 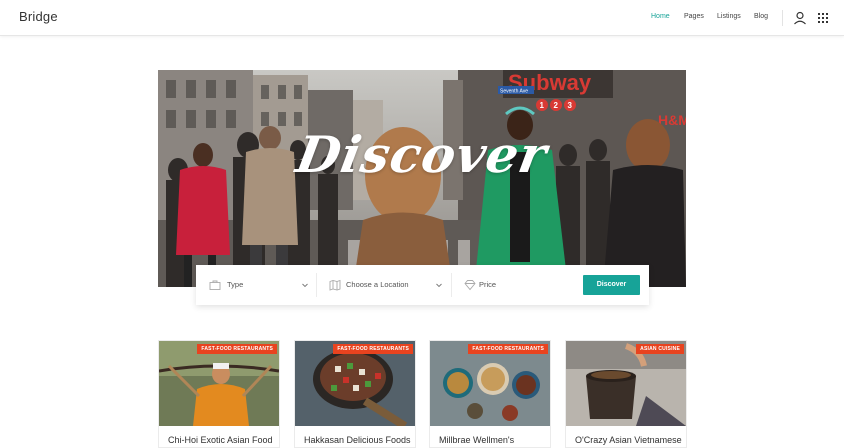 What do you see at coordinates (38, 16) in the screenshot?
I see `brand-logo: Bridge` at bounding box center [38, 16].